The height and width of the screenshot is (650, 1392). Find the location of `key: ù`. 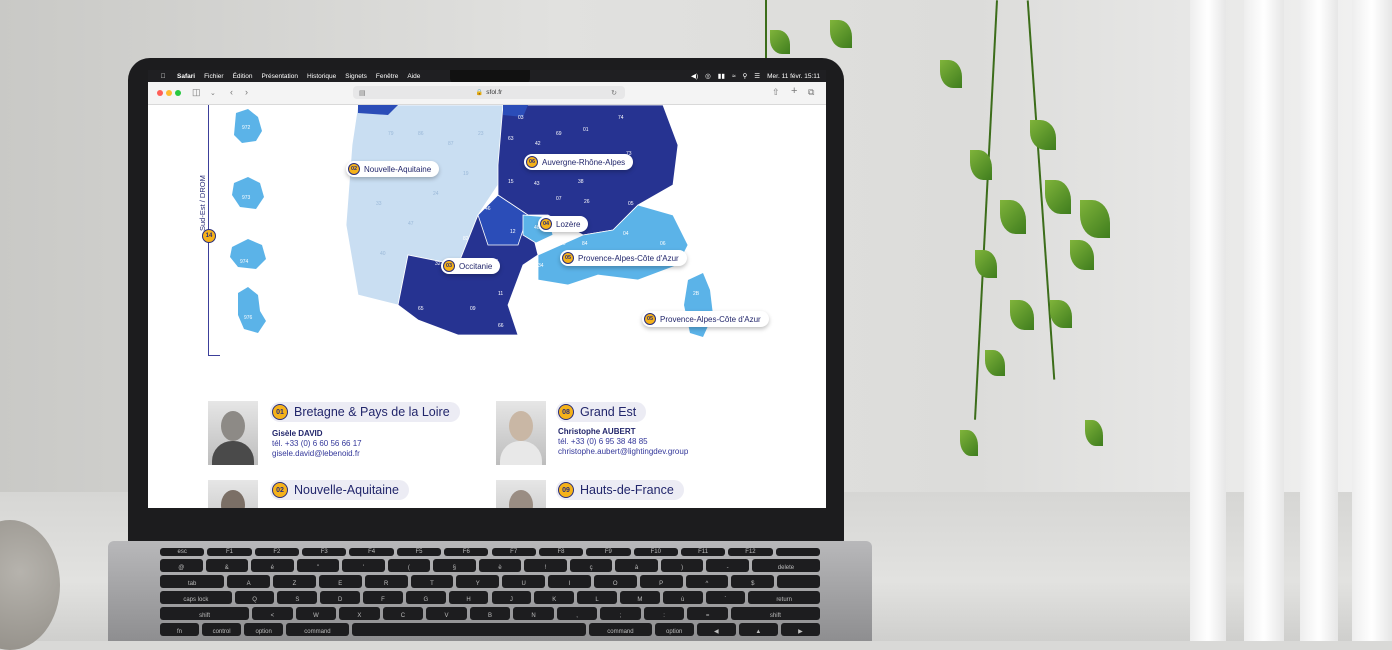

key: ù is located at coordinates (682, 597).